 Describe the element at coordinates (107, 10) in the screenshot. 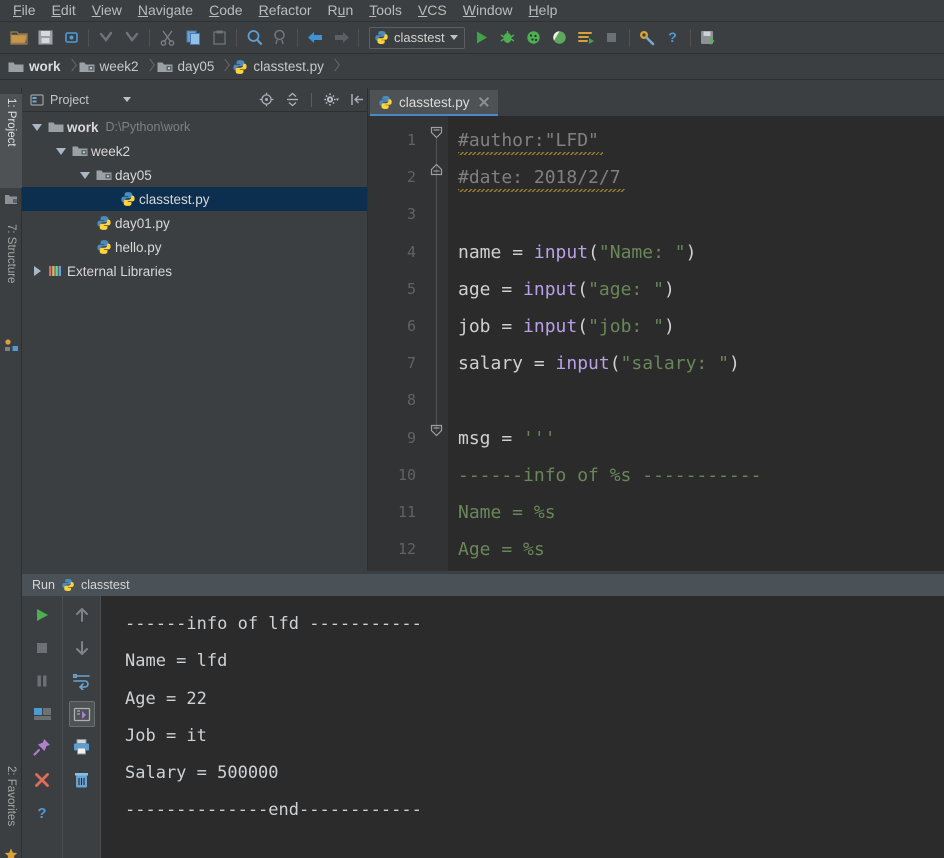

I see `menu-item-view: View` at that location.